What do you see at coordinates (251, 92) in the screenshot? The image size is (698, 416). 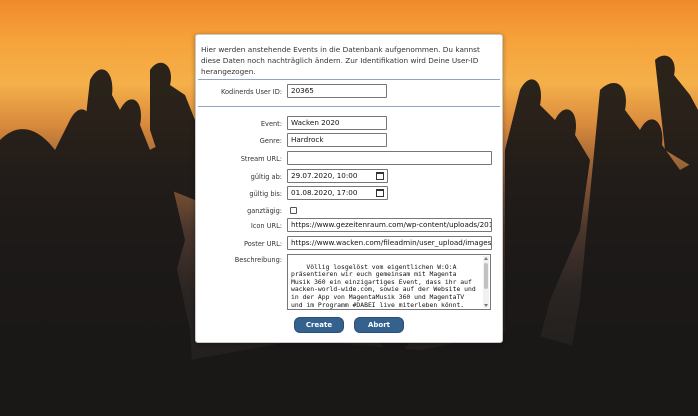 I see `user-id-label: Kodinerds User ID:` at bounding box center [251, 92].